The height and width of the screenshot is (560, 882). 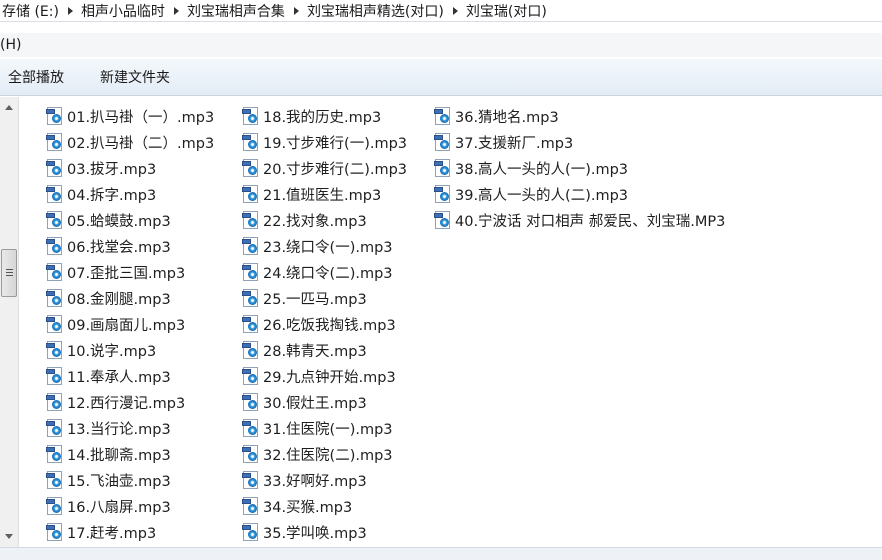 I want to click on breadcrumb-current: 刘宝瑞(对口), so click(x=506, y=11).